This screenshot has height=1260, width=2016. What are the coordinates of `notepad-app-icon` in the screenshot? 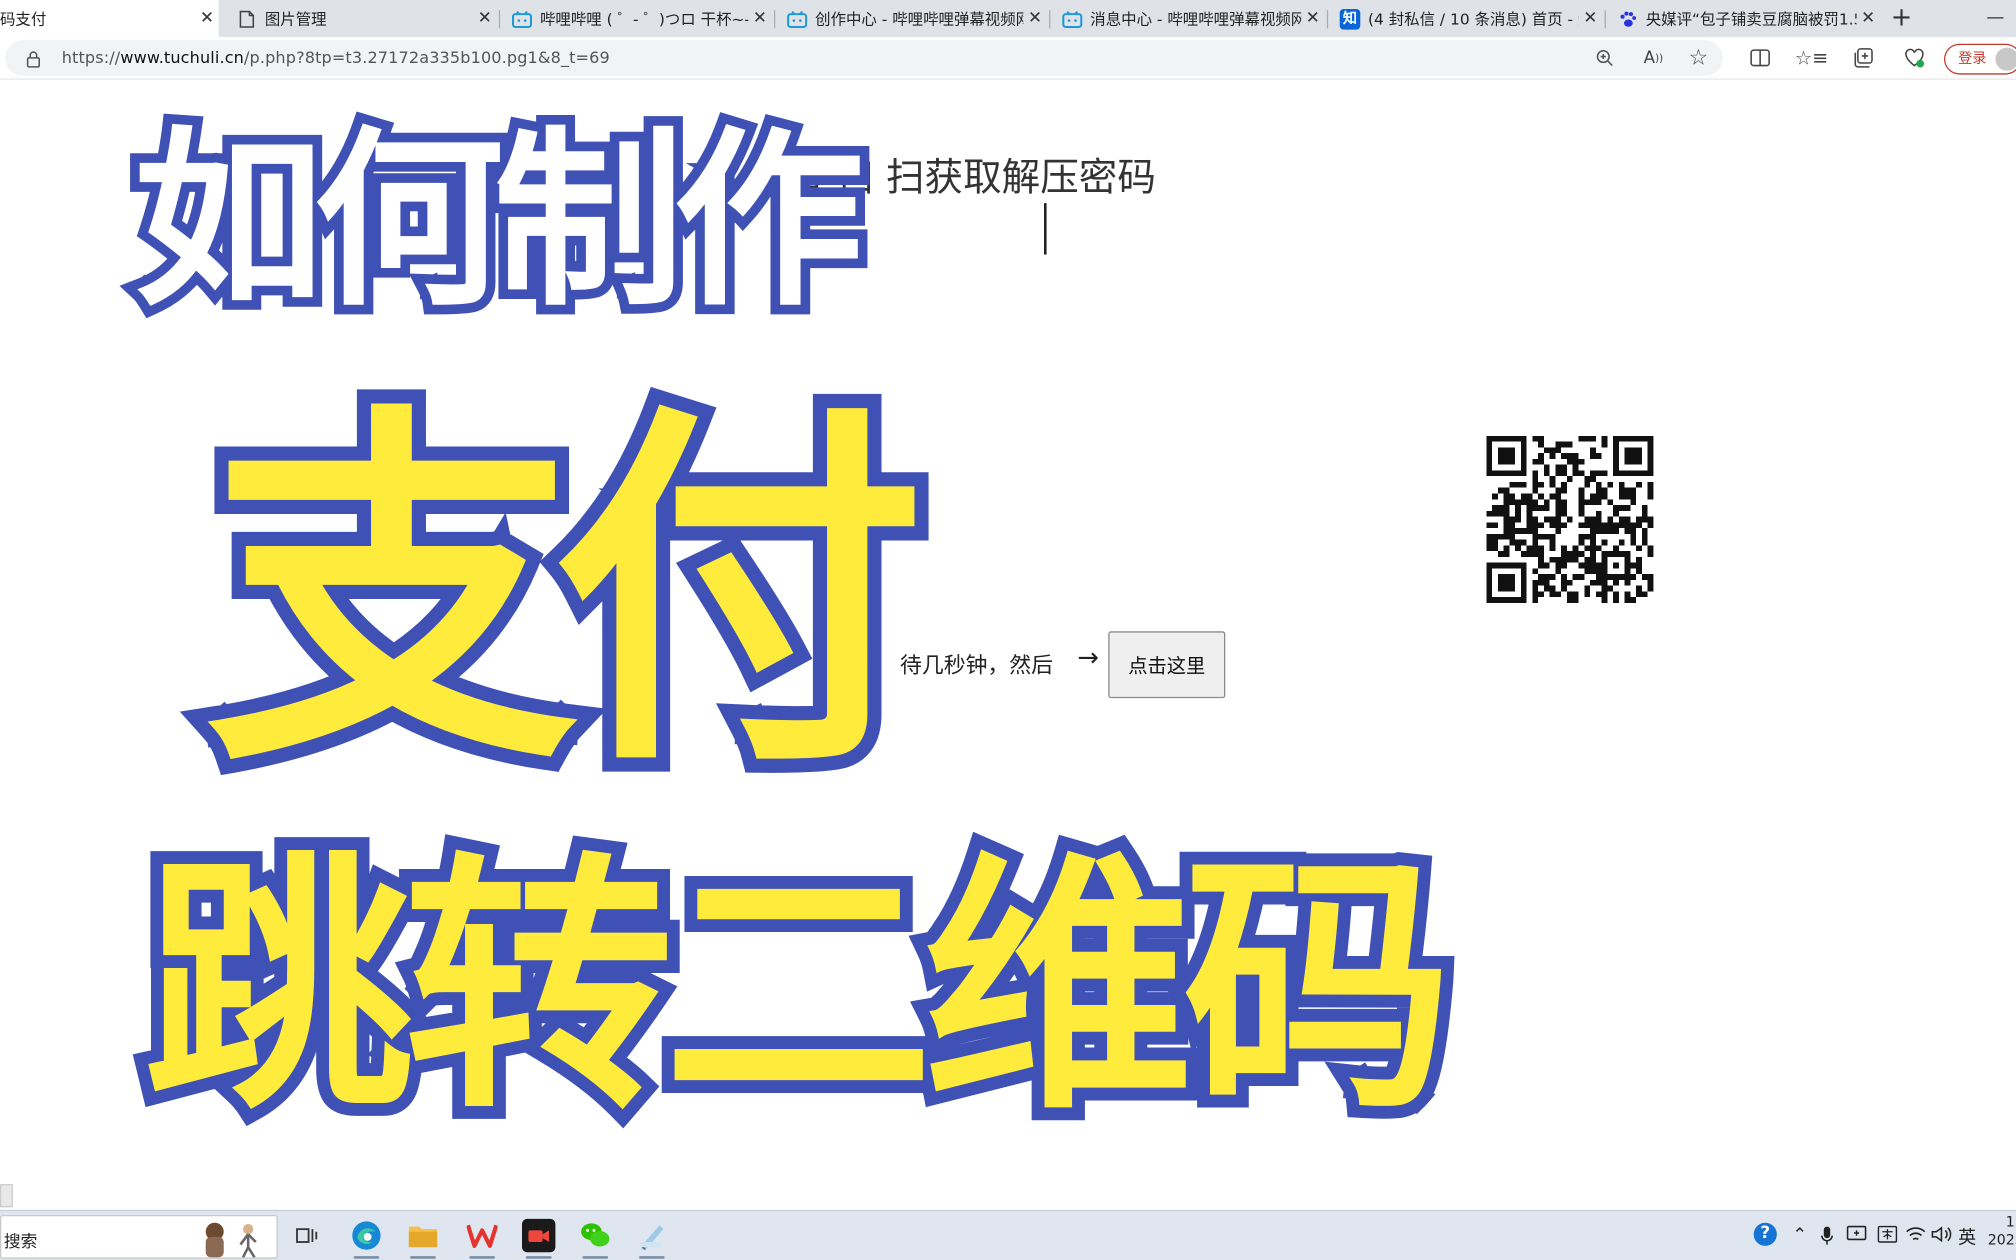 It's located at (651, 1239).